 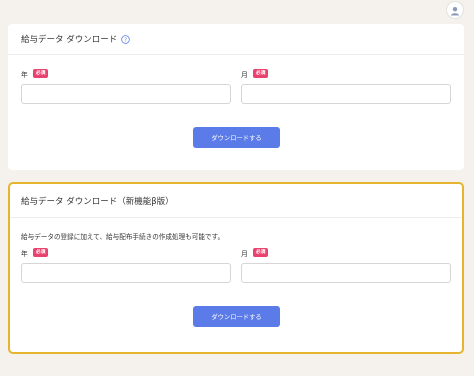 I want to click on user-avatar, so click(x=455, y=10).